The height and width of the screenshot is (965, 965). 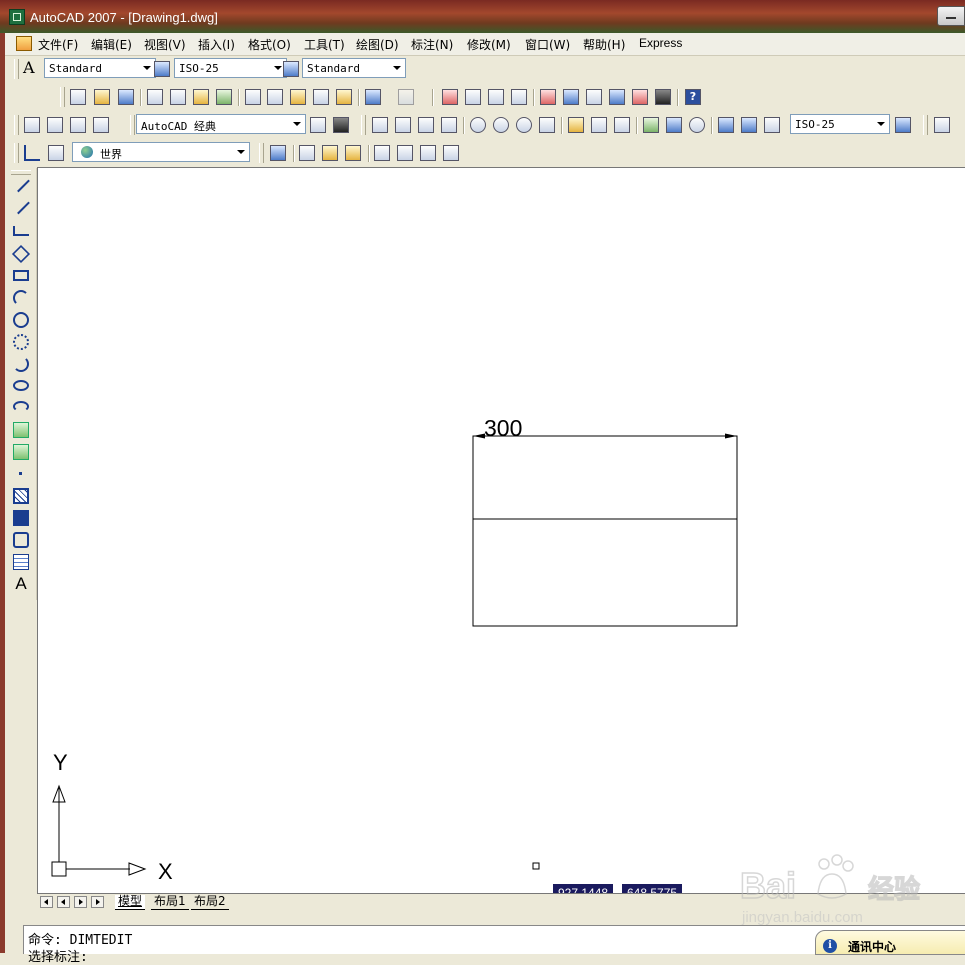 I want to click on menu-format: 格式(O), so click(x=269, y=44).